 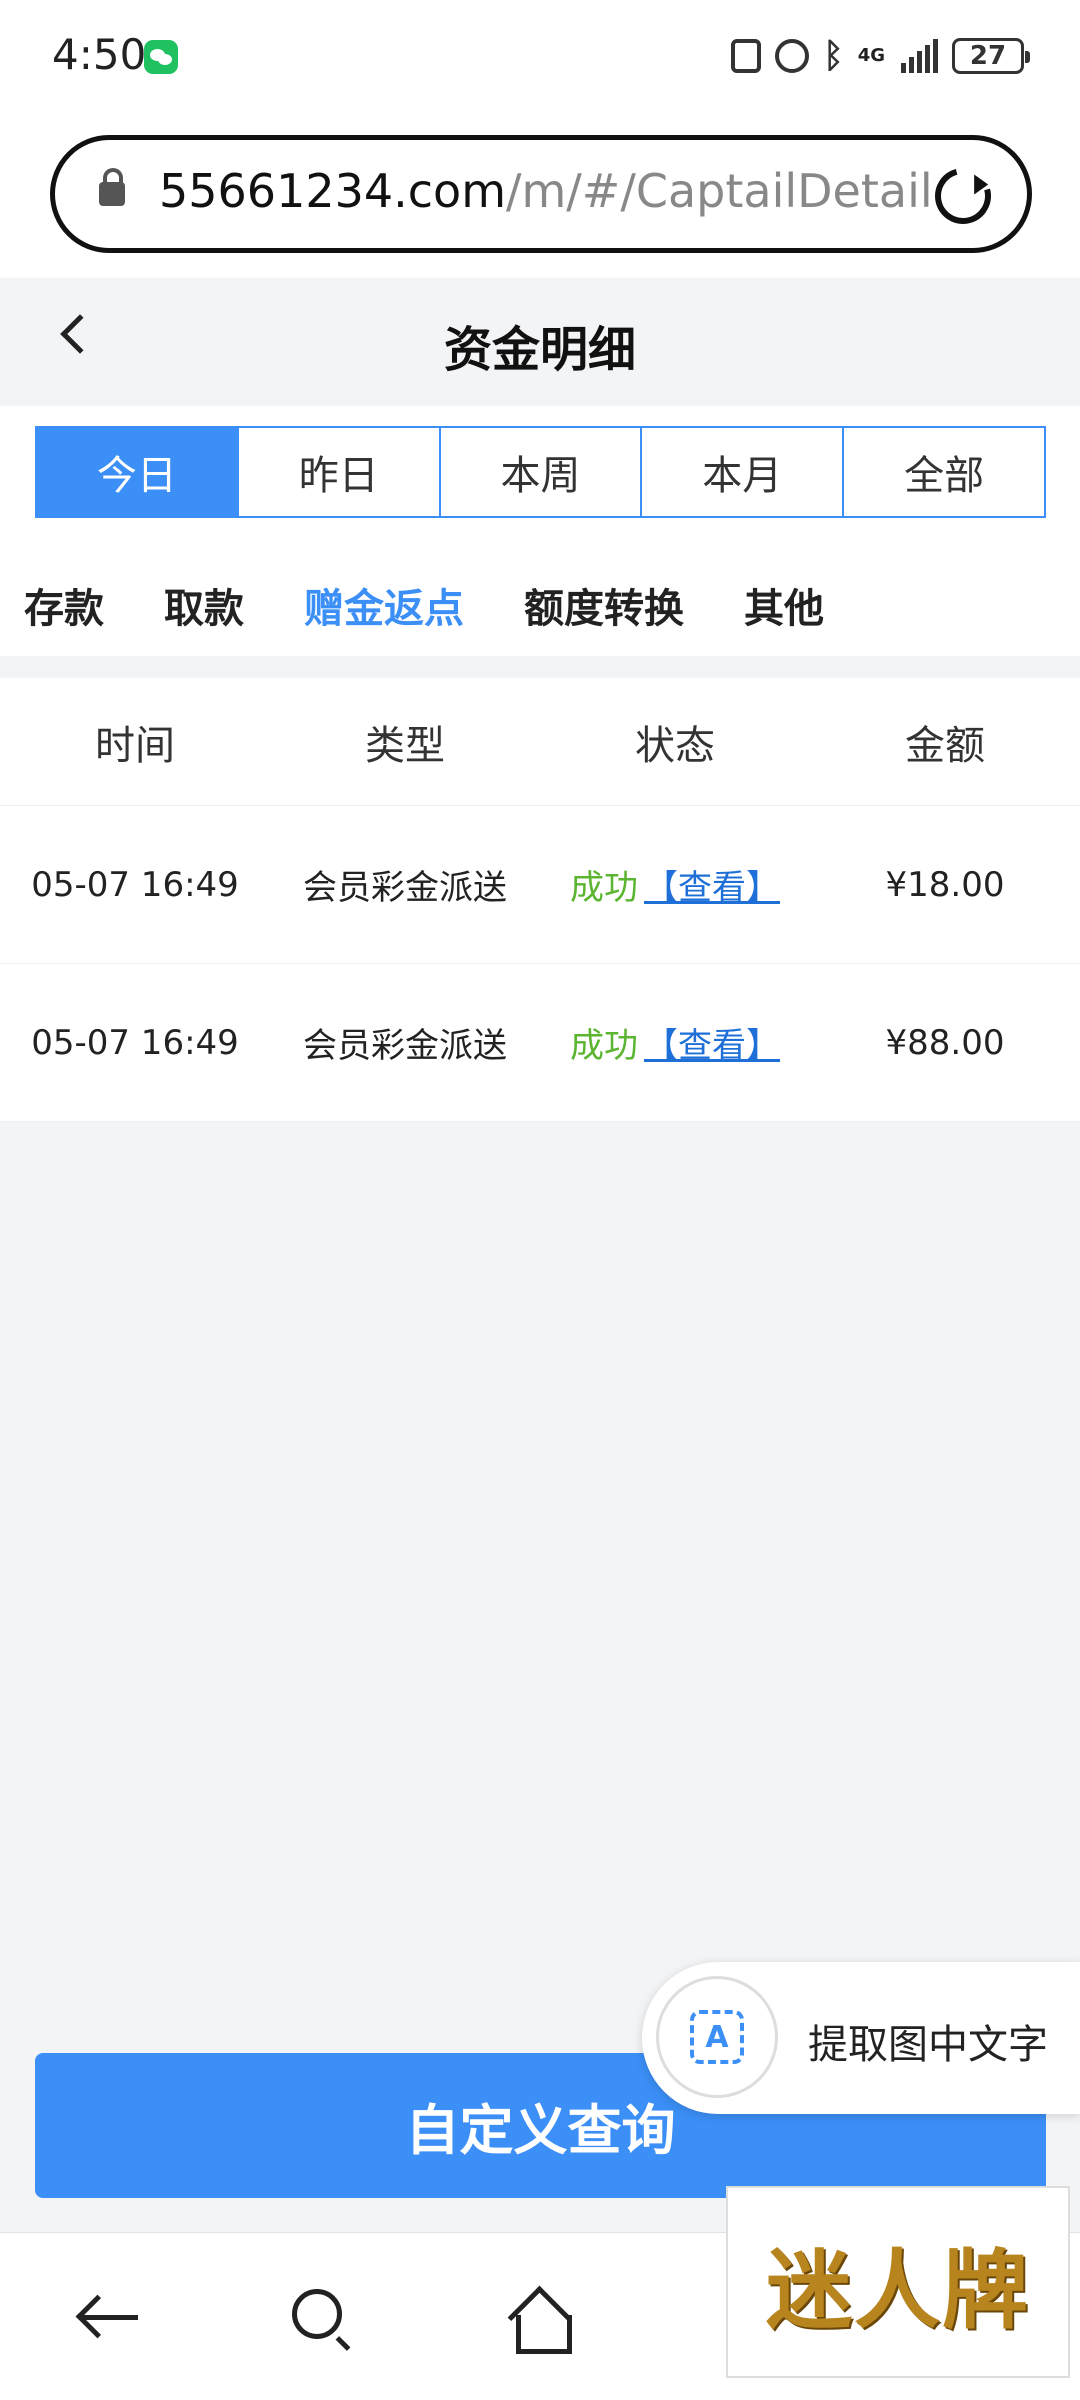 What do you see at coordinates (719, 191) in the screenshot?
I see `url-path: /m/#/CaptailDetail` at bounding box center [719, 191].